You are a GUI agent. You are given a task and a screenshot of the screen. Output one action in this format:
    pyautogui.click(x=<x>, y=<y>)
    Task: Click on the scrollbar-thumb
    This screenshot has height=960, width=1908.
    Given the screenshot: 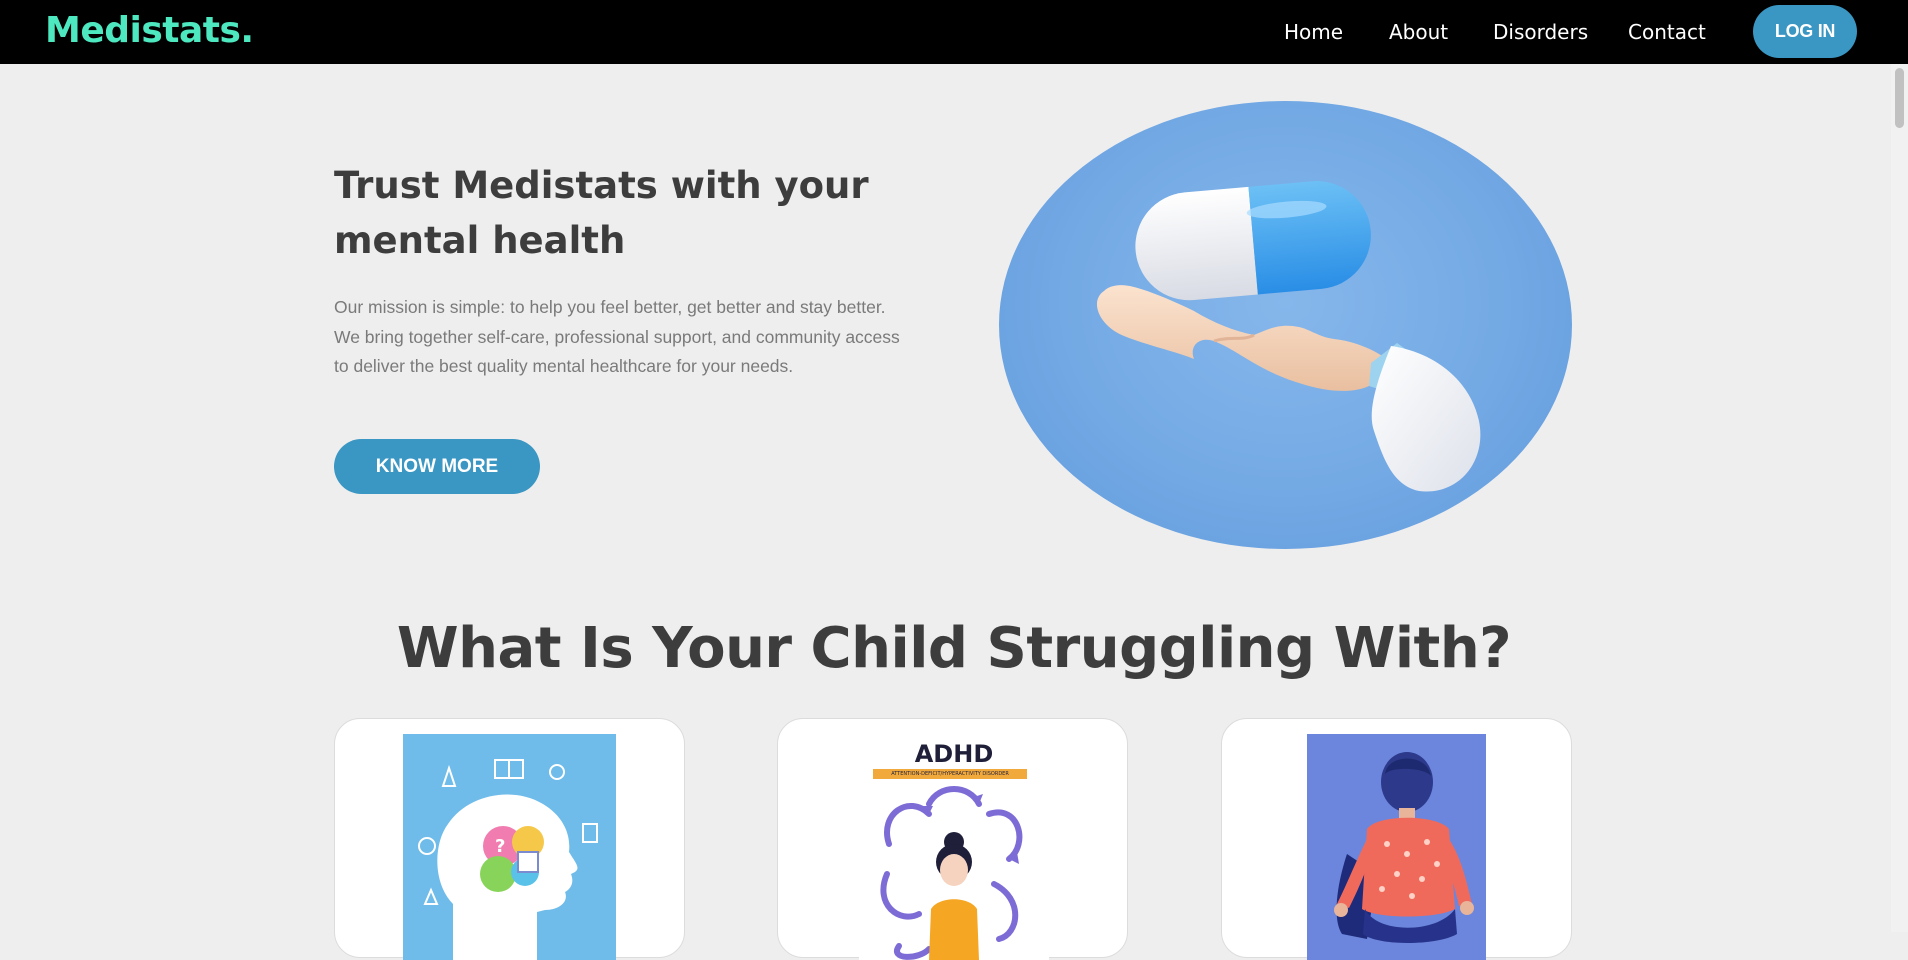 What is the action you would take?
    pyautogui.click(x=1899, y=98)
    